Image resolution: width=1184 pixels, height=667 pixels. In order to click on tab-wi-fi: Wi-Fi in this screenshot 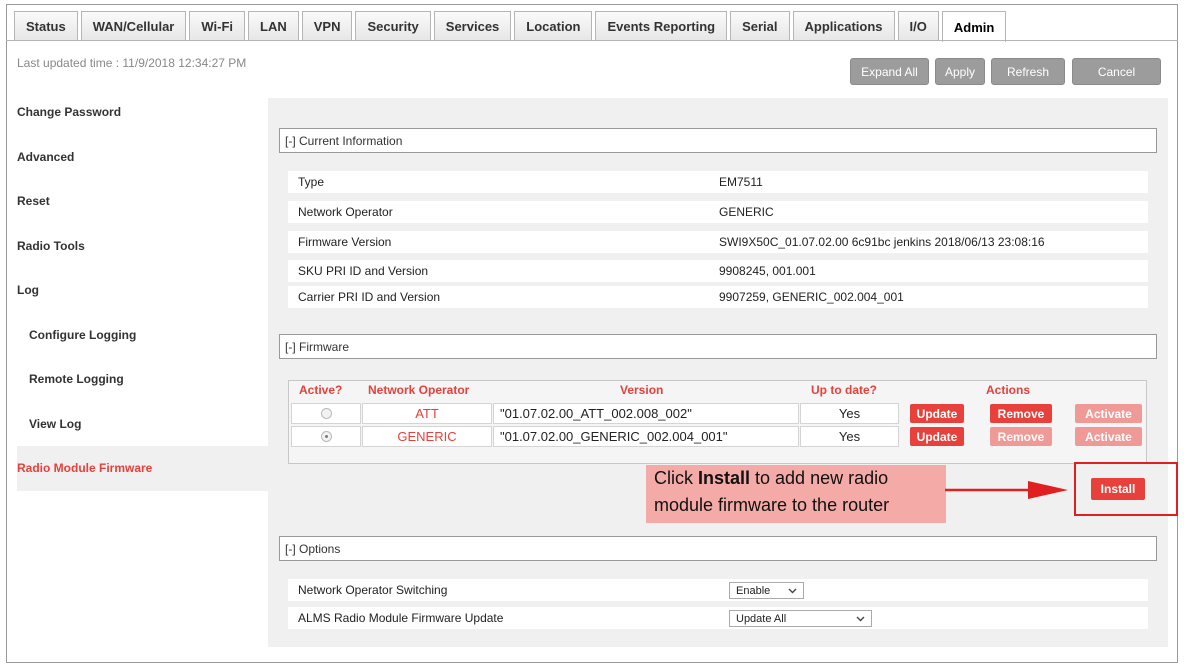, I will do `click(217, 26)`.